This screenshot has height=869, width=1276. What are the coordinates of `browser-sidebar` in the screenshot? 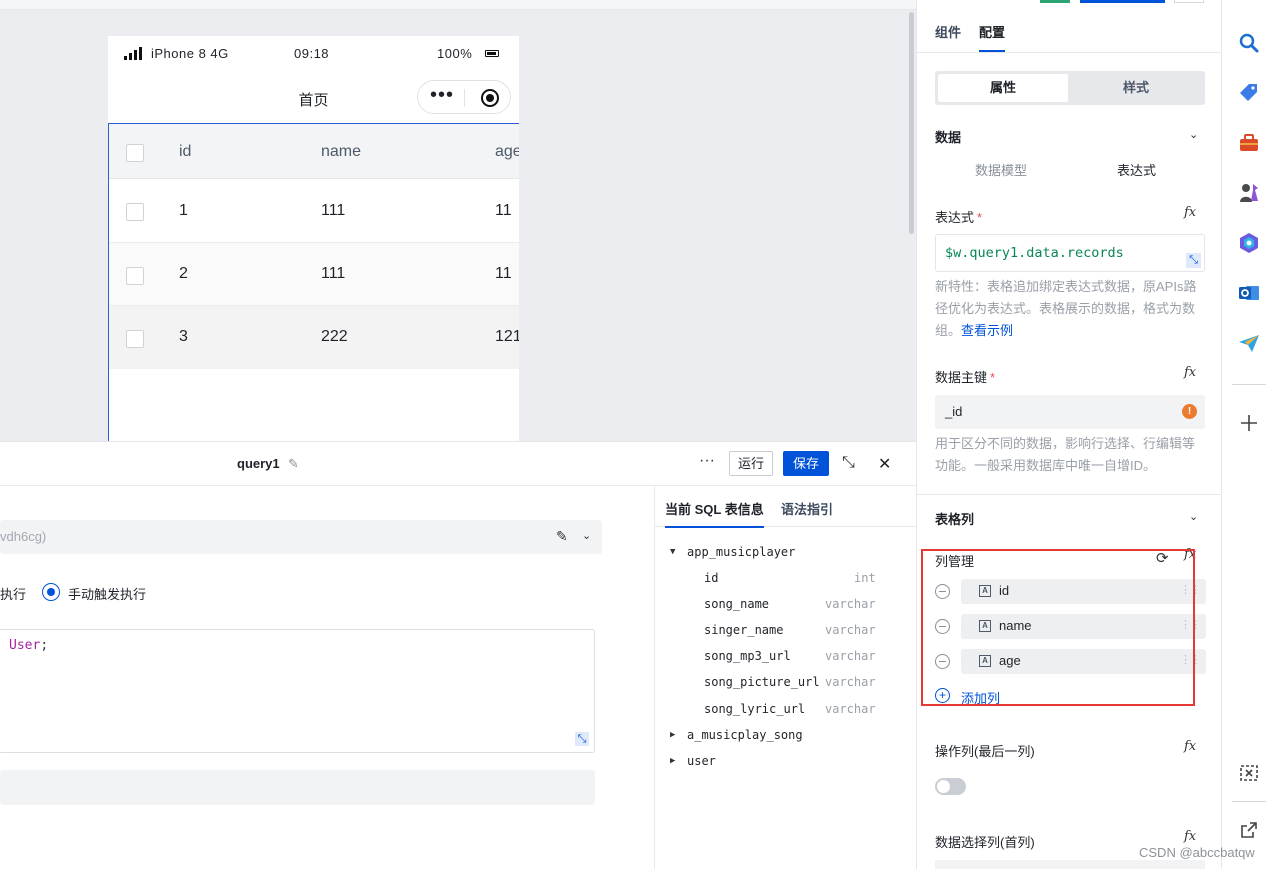 It's located at (1248, 434).